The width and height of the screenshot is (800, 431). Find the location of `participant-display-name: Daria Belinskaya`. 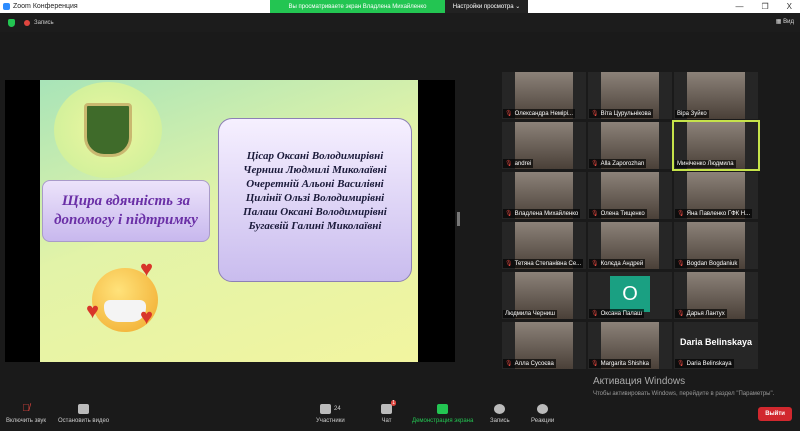

participant-display-name: Daria Belinskaya is located at coordinates (716, 342).